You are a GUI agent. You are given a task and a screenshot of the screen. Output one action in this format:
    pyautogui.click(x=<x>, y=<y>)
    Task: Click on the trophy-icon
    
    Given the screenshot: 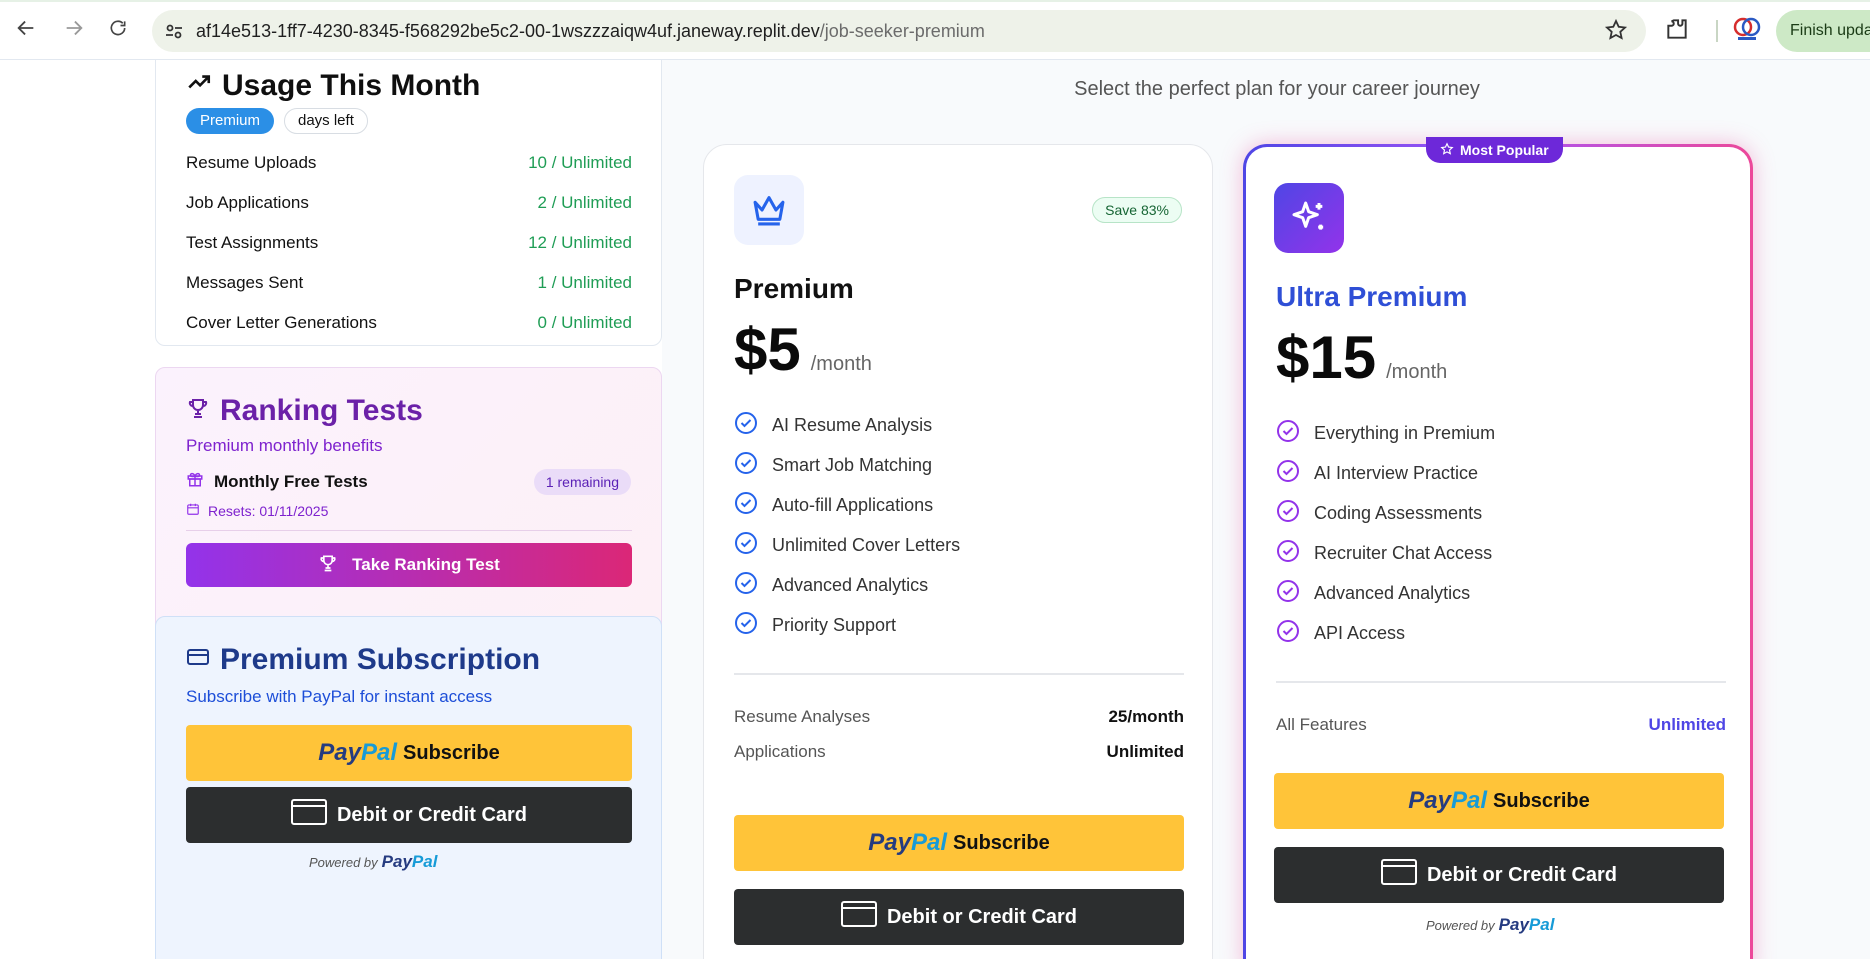 What is the action you would take?
    pyautogui.click(x=328, y=565)
    